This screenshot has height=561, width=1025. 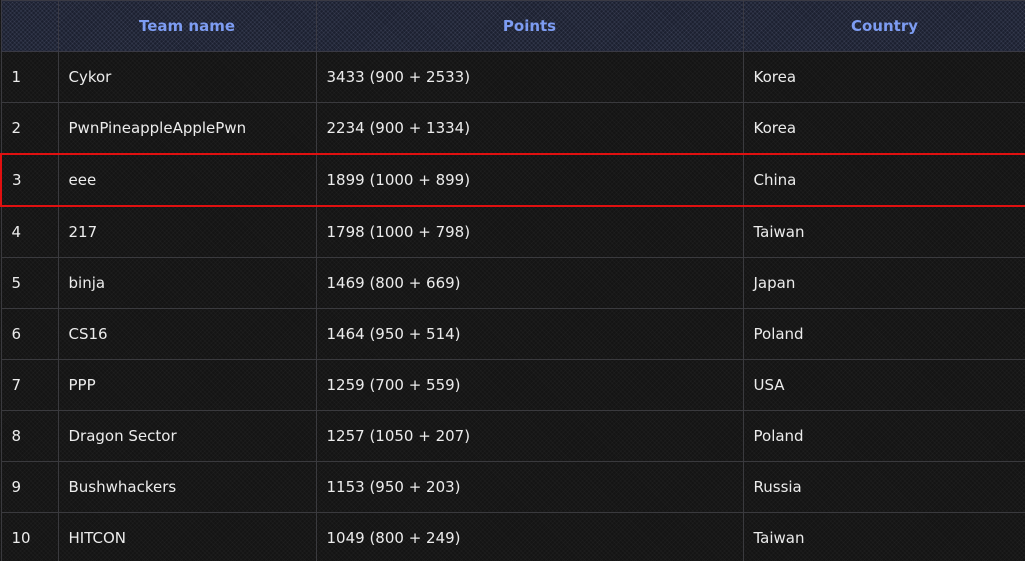 I want to click on rank-cell: 1, so click(x=29, y=77).